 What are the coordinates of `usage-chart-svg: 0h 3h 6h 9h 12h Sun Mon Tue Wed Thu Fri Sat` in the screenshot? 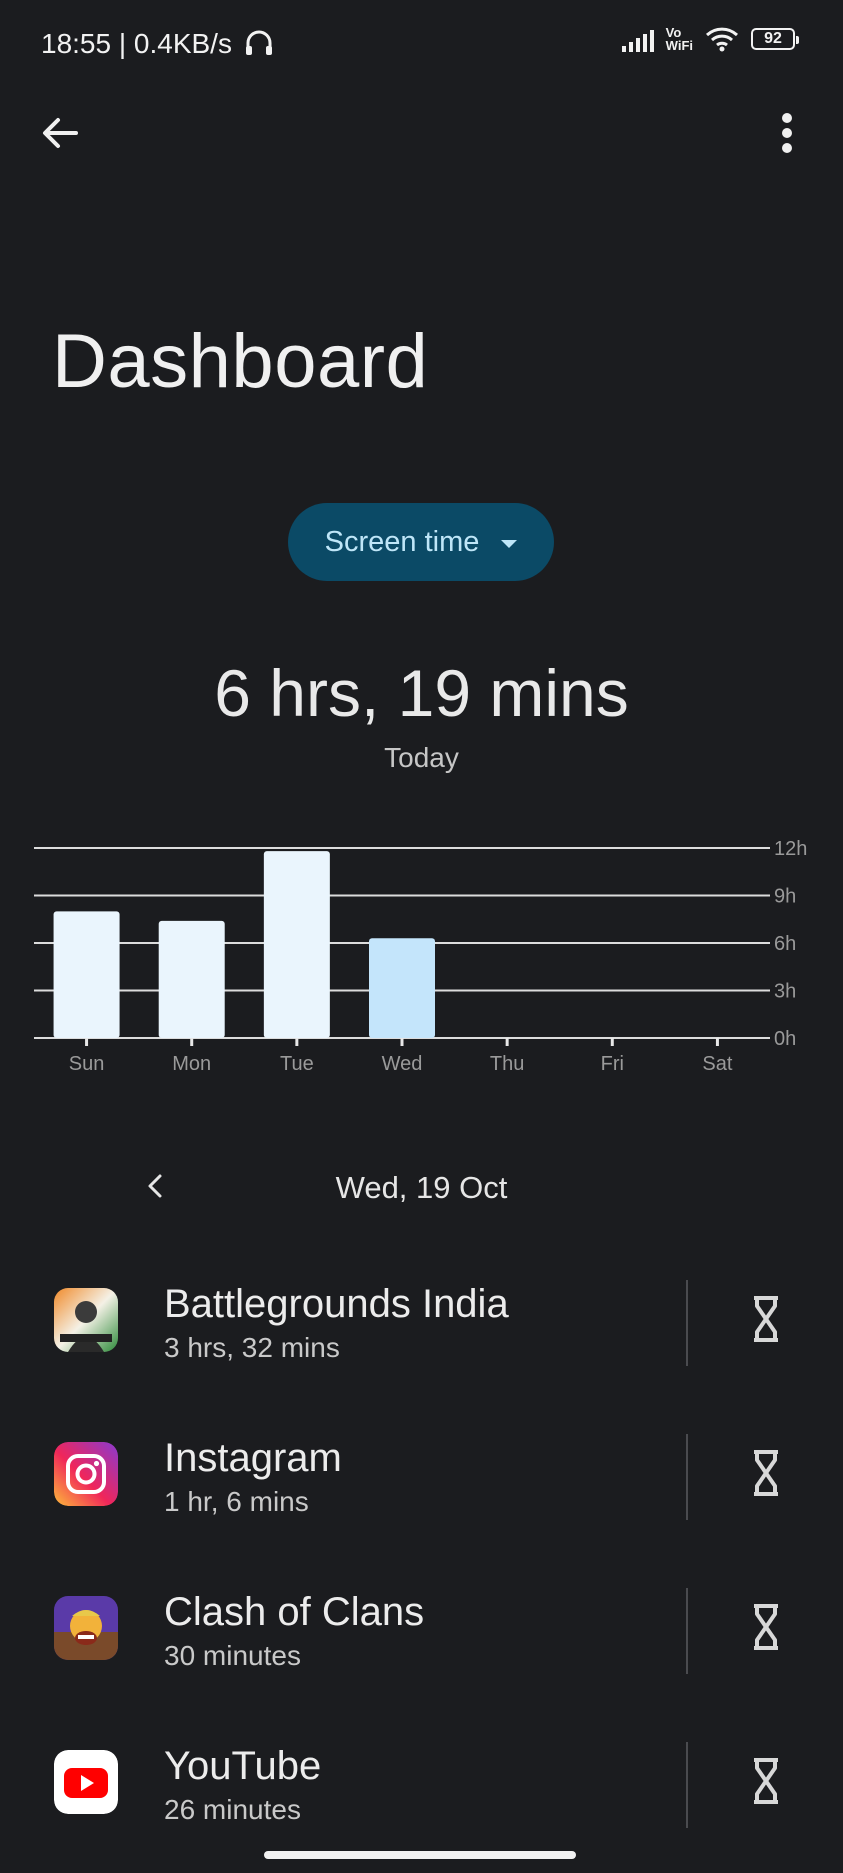 It's located at (420, 956).